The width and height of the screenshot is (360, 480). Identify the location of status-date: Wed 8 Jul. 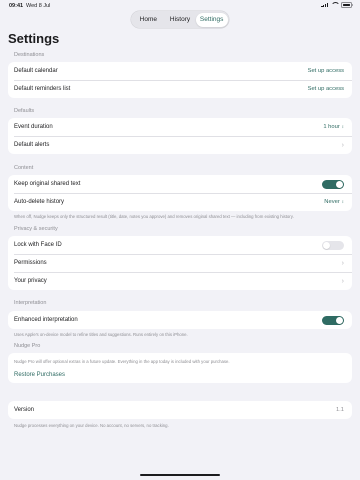
(38, 6).